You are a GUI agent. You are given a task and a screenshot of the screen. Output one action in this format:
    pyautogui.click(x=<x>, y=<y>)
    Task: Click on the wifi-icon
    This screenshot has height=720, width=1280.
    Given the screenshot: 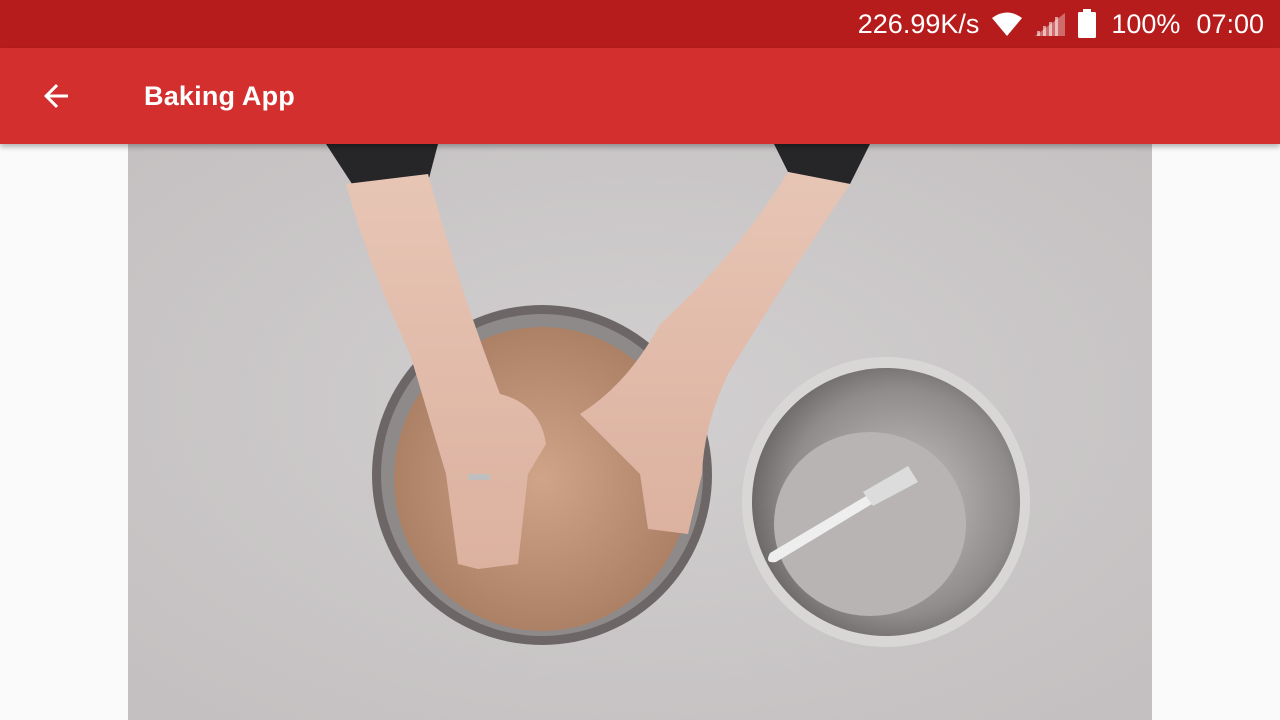 What is the action you would take?
    pyautogui.click(x=1007, y=24)
    